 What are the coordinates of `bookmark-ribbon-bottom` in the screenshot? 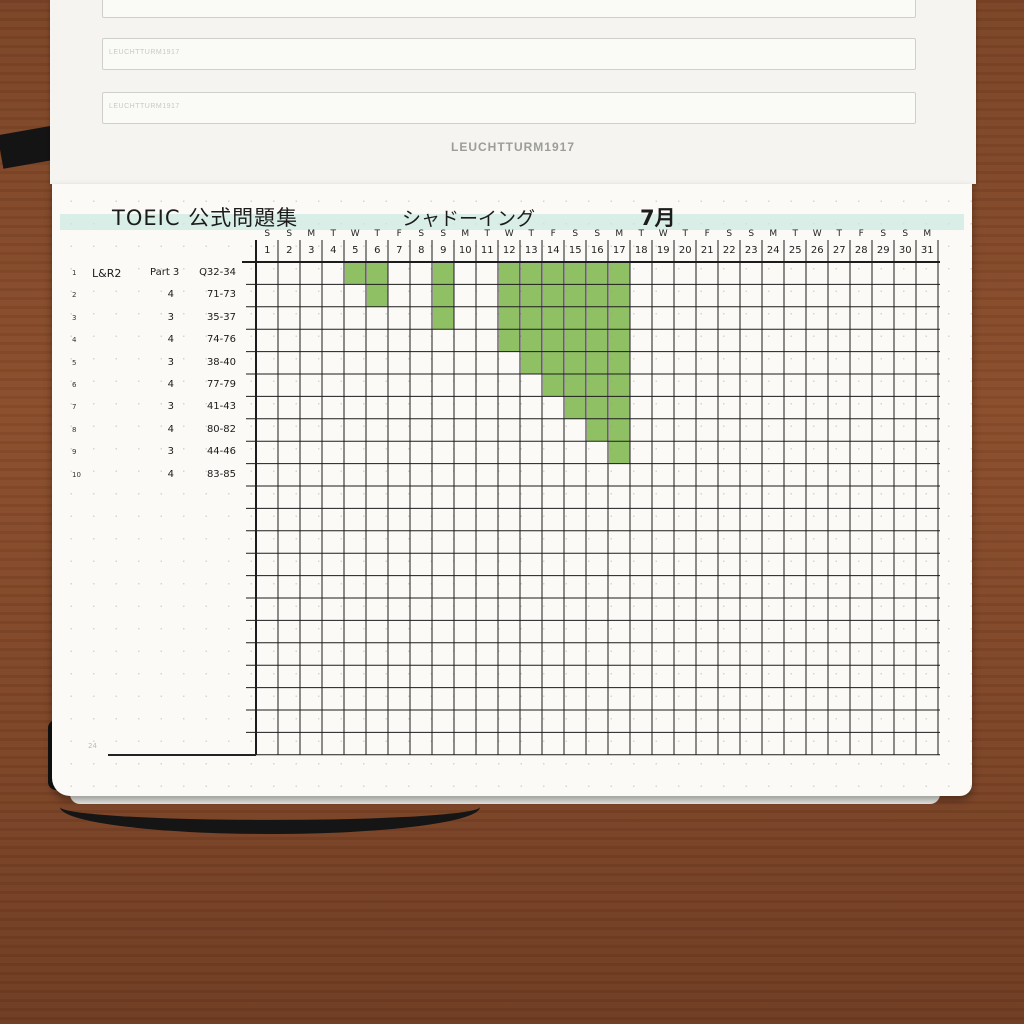 It's located at (270, 807).